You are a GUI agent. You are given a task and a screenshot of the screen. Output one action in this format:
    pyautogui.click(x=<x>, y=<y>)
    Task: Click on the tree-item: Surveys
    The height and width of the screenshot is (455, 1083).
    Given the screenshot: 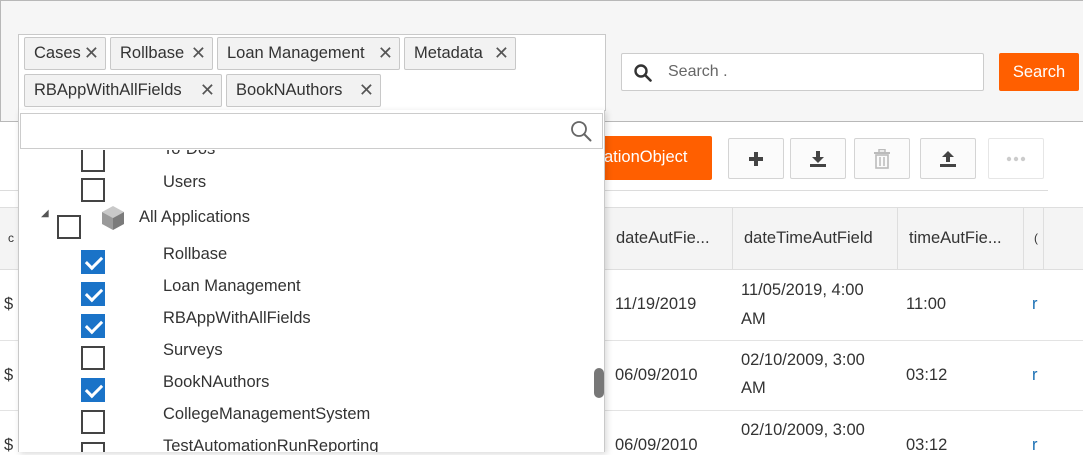 What is the action you would take?
    pyautogui.click(x=304, y=354)
    